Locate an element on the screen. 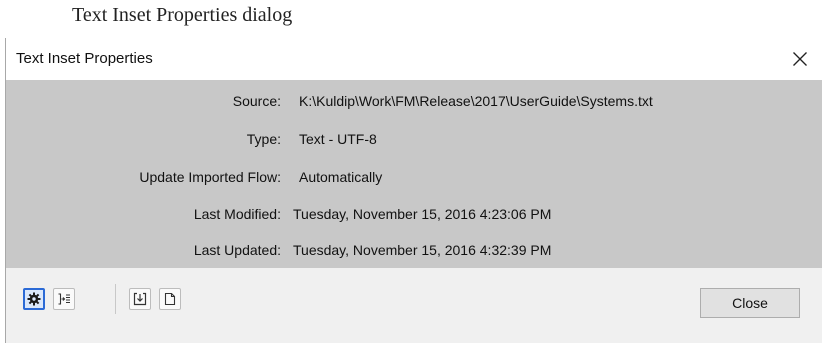 This screenshot has height=343, width=823. close-button: Close is located at coordinates (750, 303).